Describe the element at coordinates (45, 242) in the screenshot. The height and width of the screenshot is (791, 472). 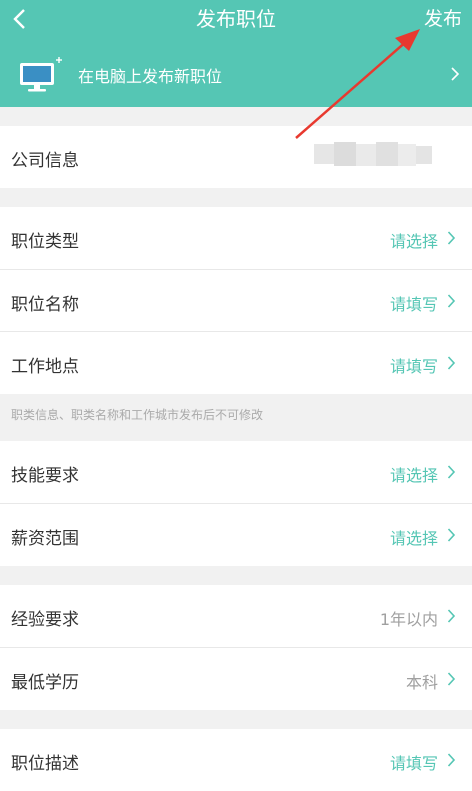
I see `job-type-label: 职位类型` at that location.